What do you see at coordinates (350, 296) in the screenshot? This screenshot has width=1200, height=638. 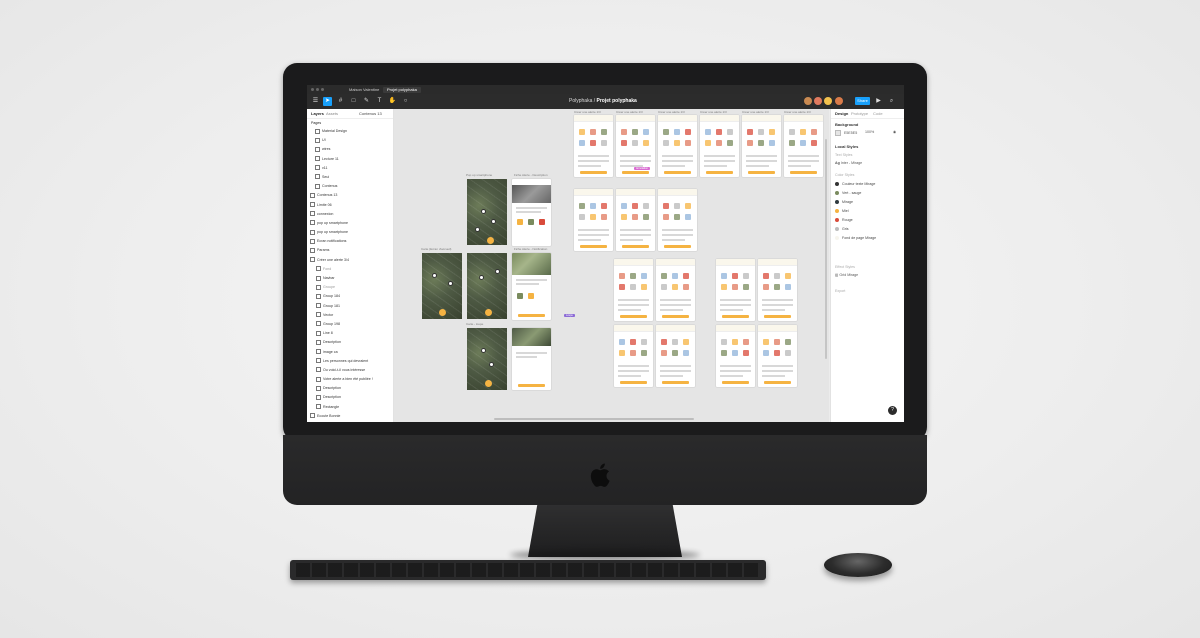 I see `layer-item: Group 184` at bounding box center [350, 296].